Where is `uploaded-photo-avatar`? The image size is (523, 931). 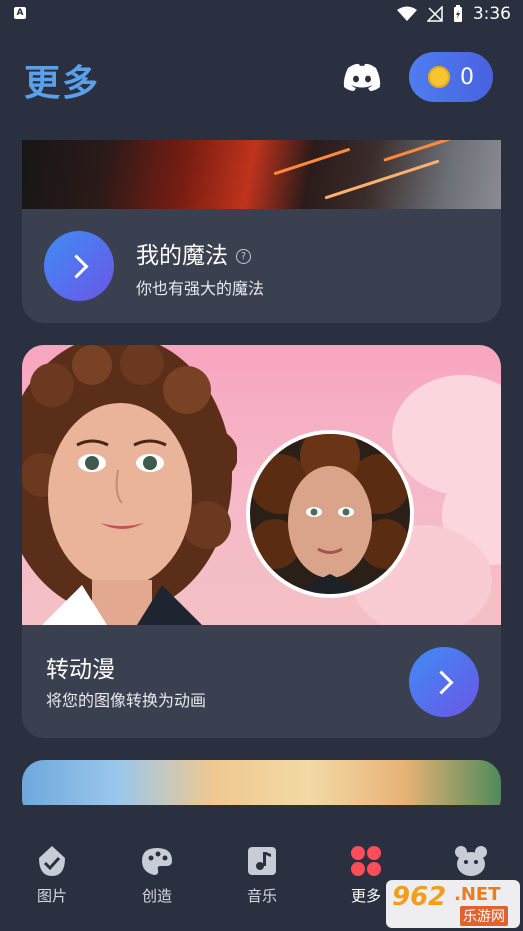
uploaded-photo-avatar is located at coordinates (330, 514).